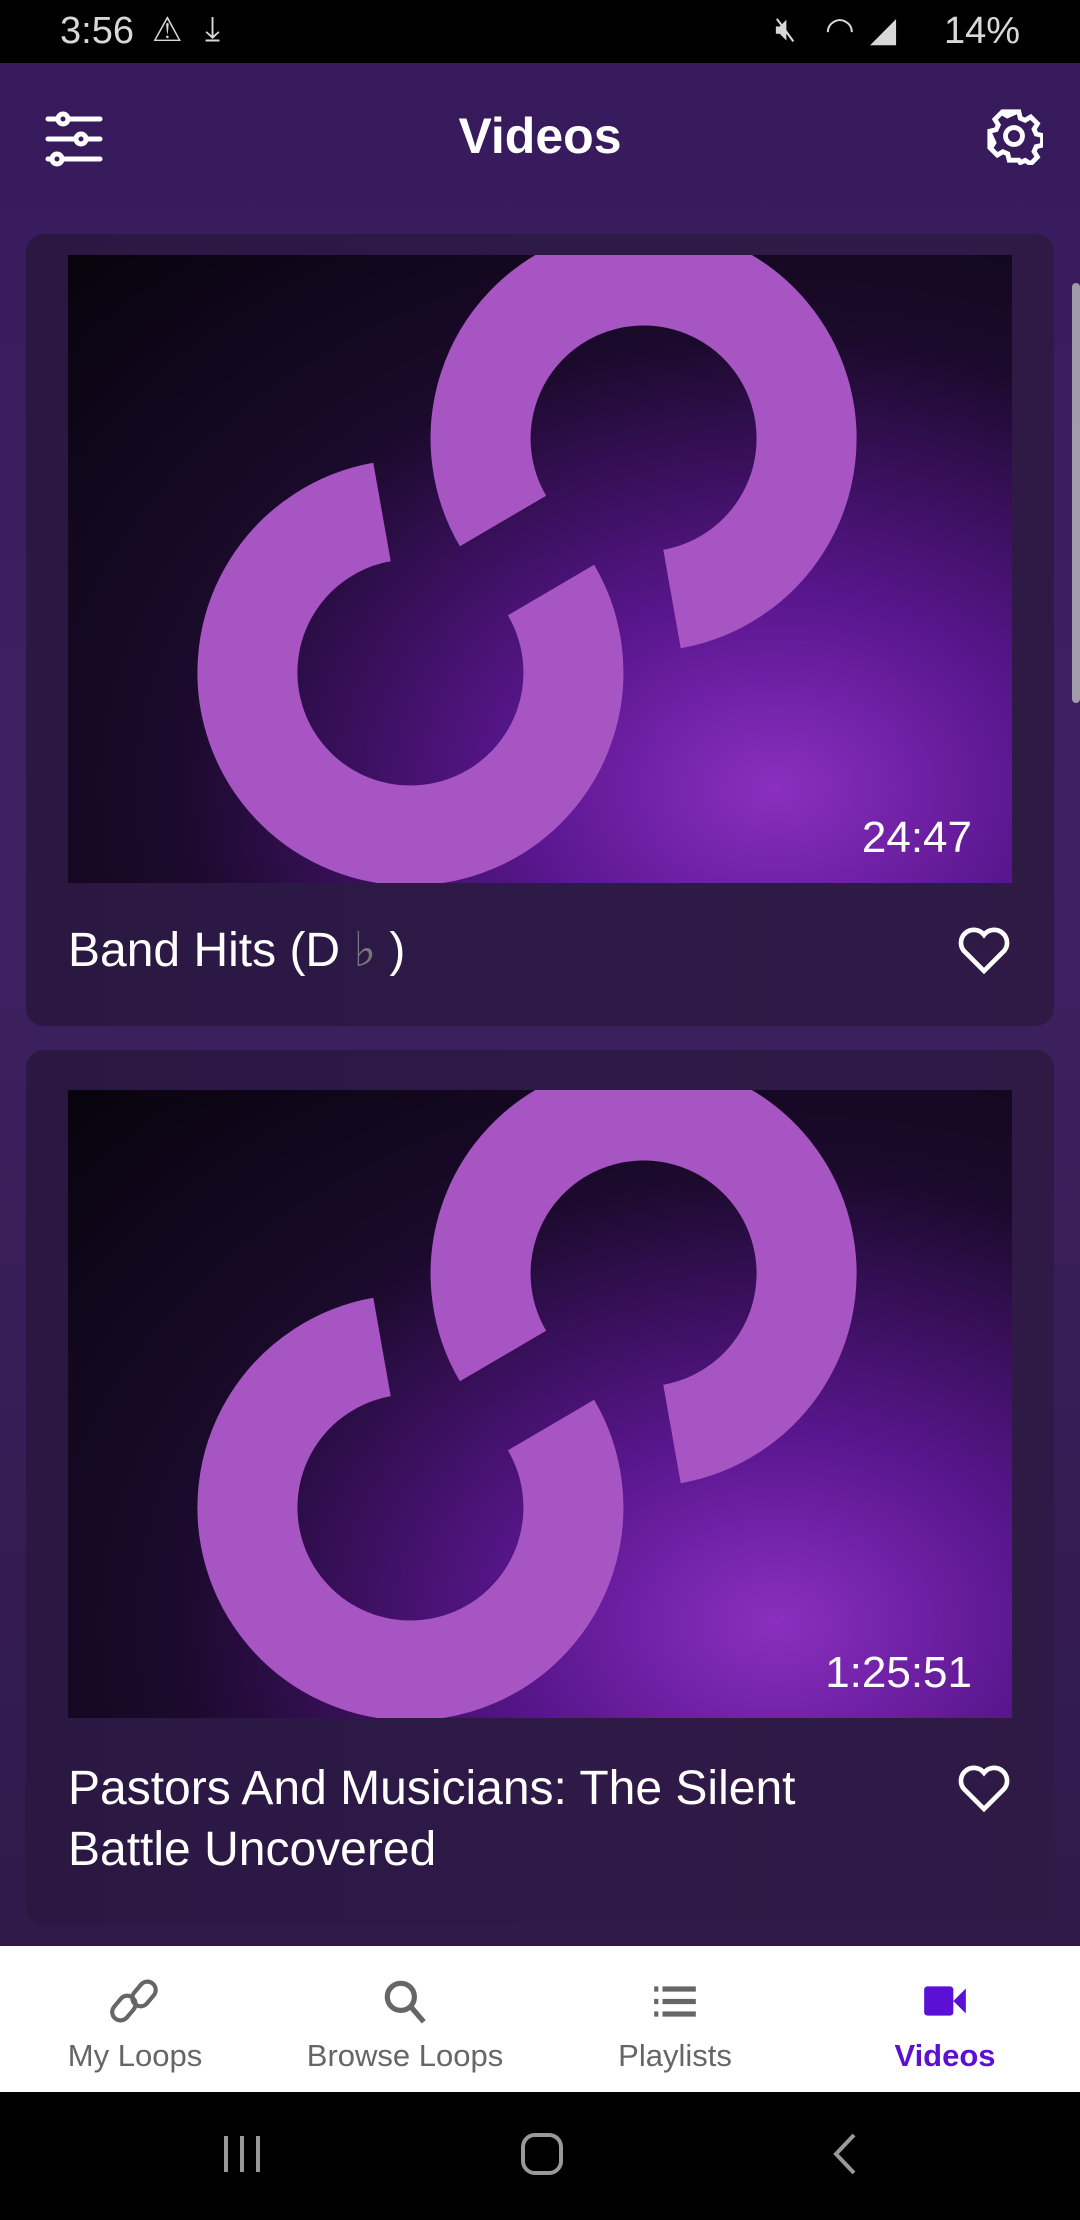 This screenshot has width=1080, height=2220. I want to click on video-title: Band Hits (D ♭ ), so click(237, 950).